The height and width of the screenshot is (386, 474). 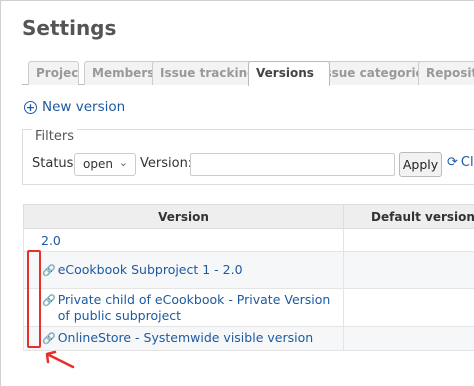 I want to click on filters-legend: Filters, so click(x=54, y=136).